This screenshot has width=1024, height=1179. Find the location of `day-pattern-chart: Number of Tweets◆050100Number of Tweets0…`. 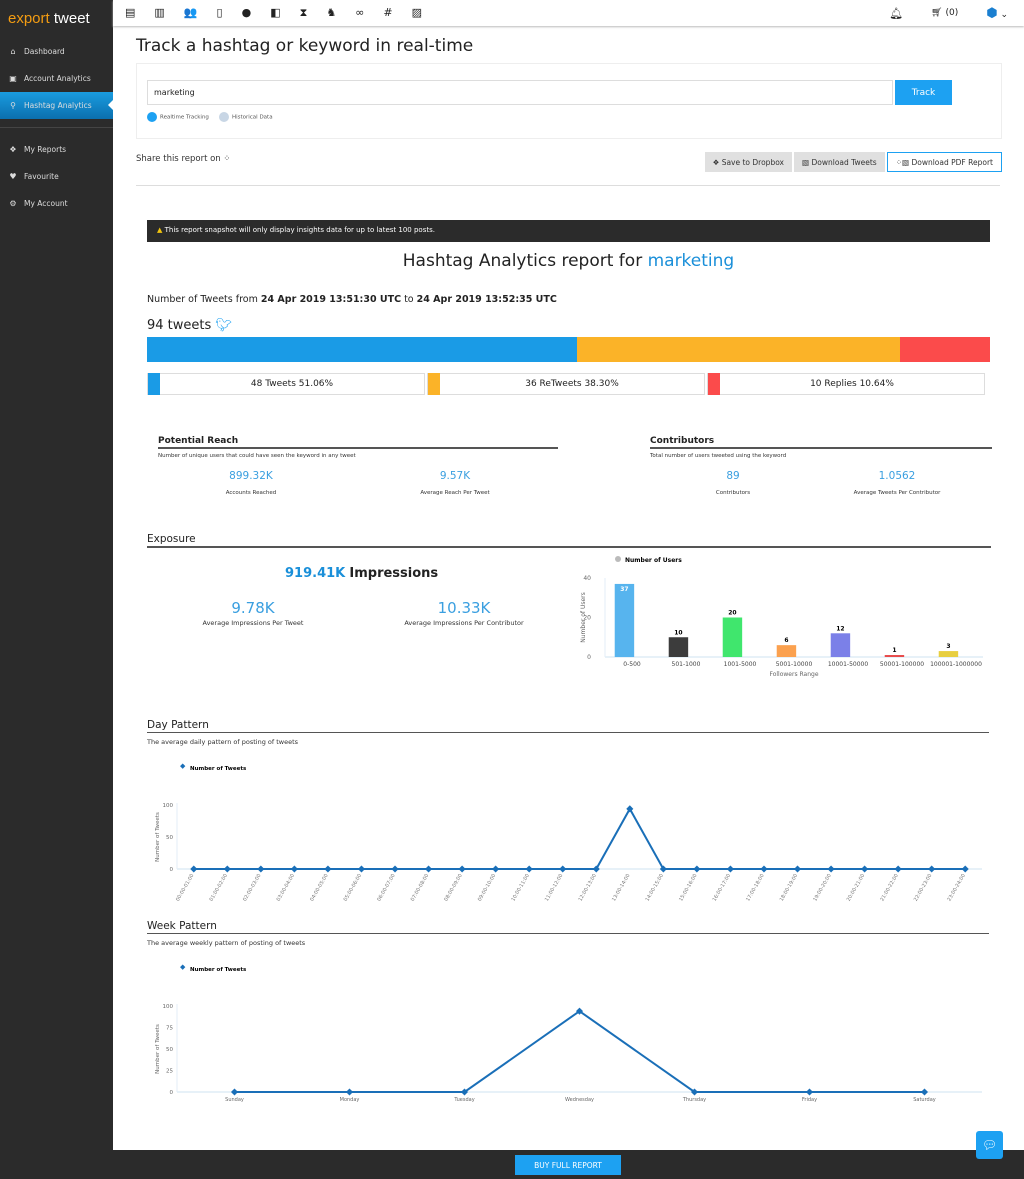

day-pattern-chart: Number of Tweets◆050100Number of Tweets0… is located at coordinates (568, 832).